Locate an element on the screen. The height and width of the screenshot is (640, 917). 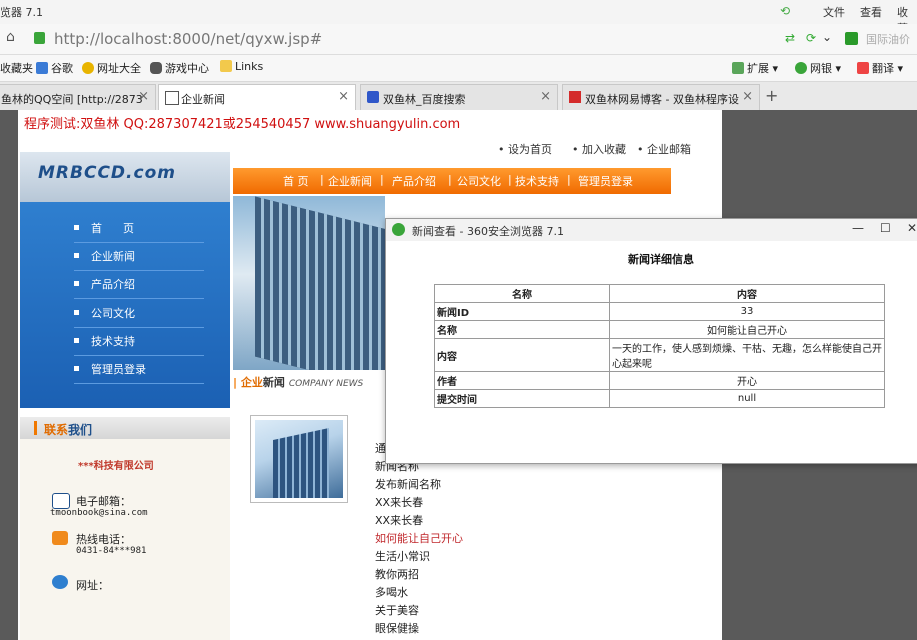
nav-home: 首 页 is located at coordinates (296, 181).